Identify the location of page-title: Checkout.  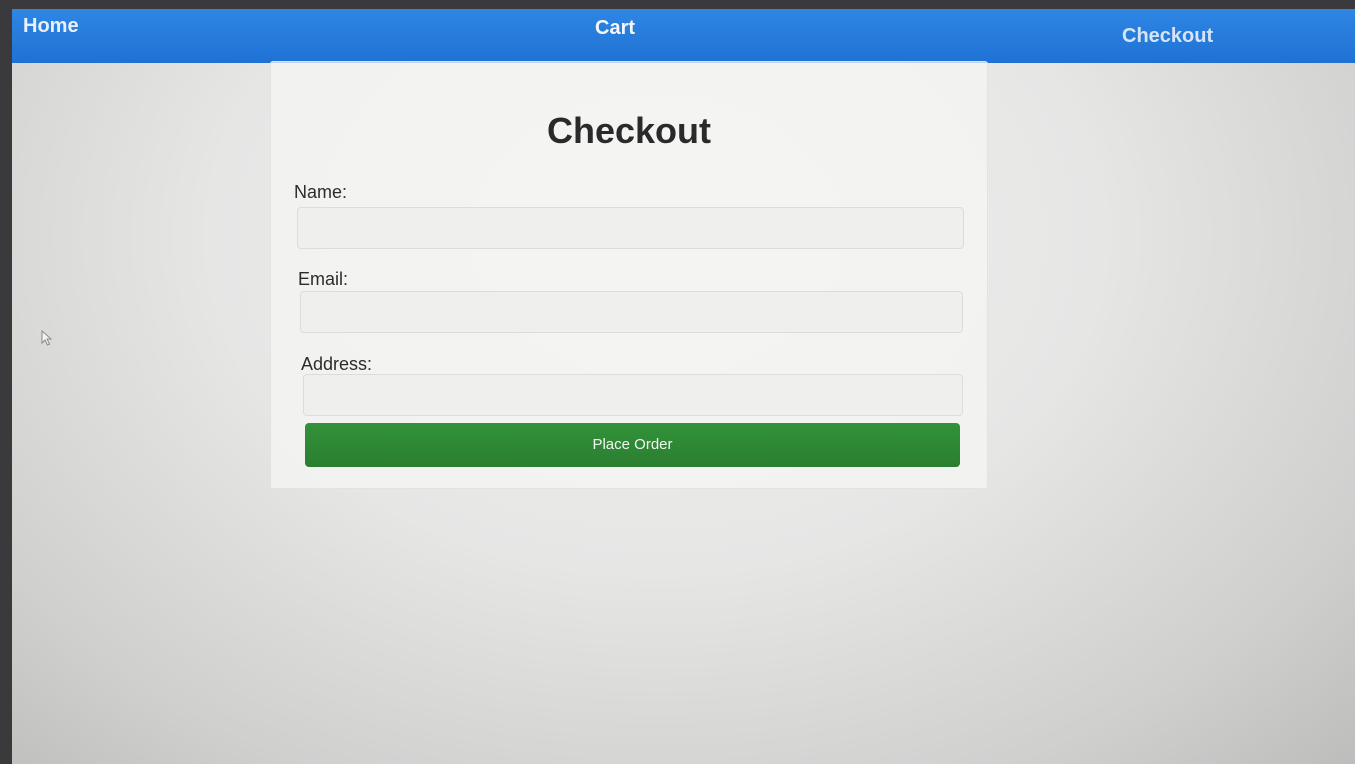
(629, 130).